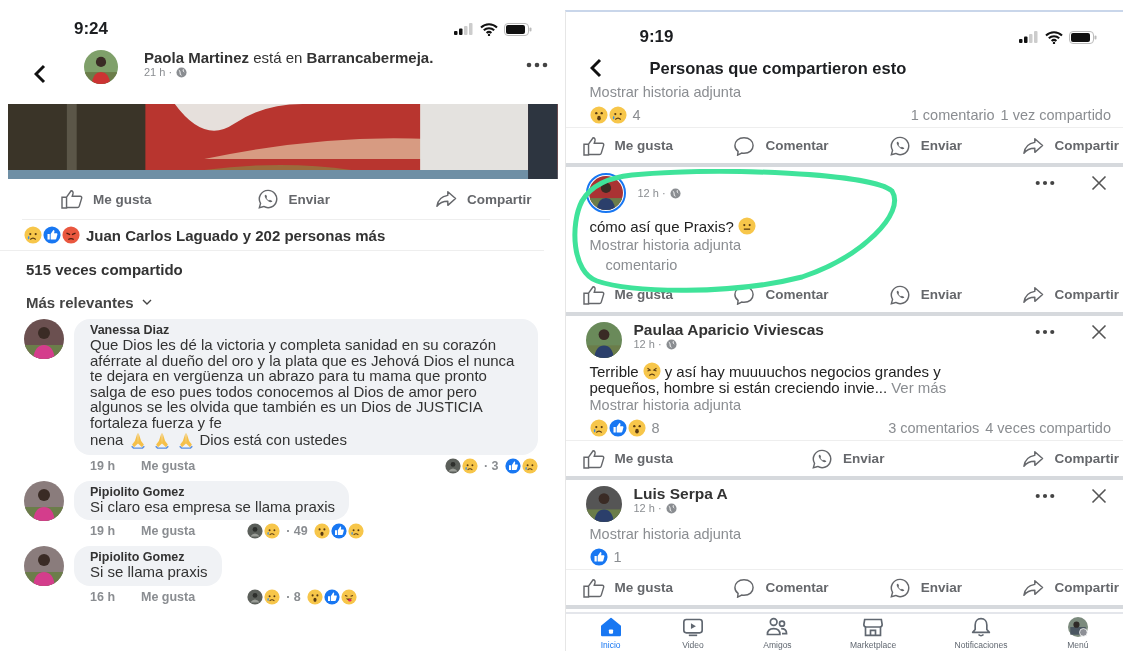  What do you see at coordinates (107, 439) in the screenshot?
I see `comment-text: nena` at bounding box center [107, 439].